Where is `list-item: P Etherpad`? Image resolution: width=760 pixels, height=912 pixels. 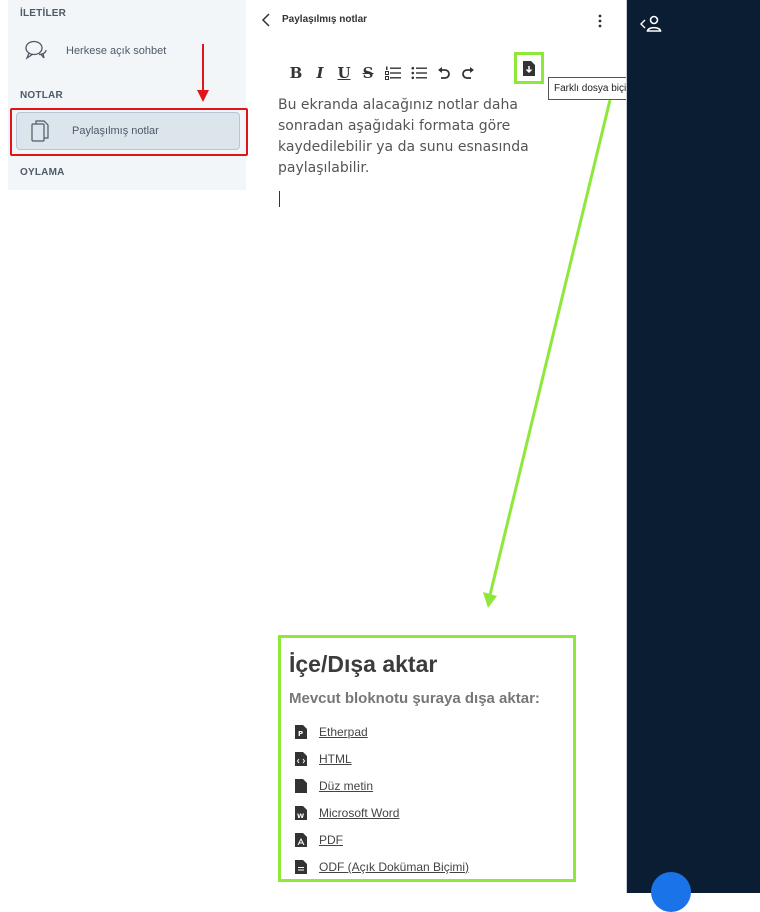 list-item: P Etherpad is located at coordinates (382, 731).